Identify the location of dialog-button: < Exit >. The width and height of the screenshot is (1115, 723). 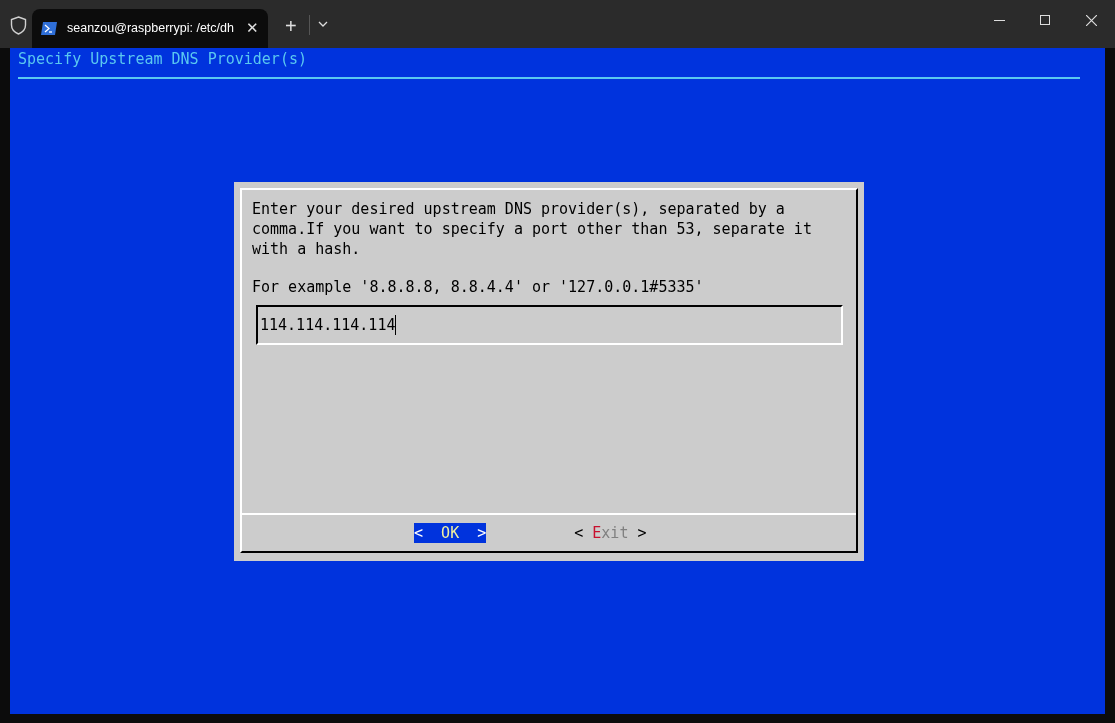
(610, 533).